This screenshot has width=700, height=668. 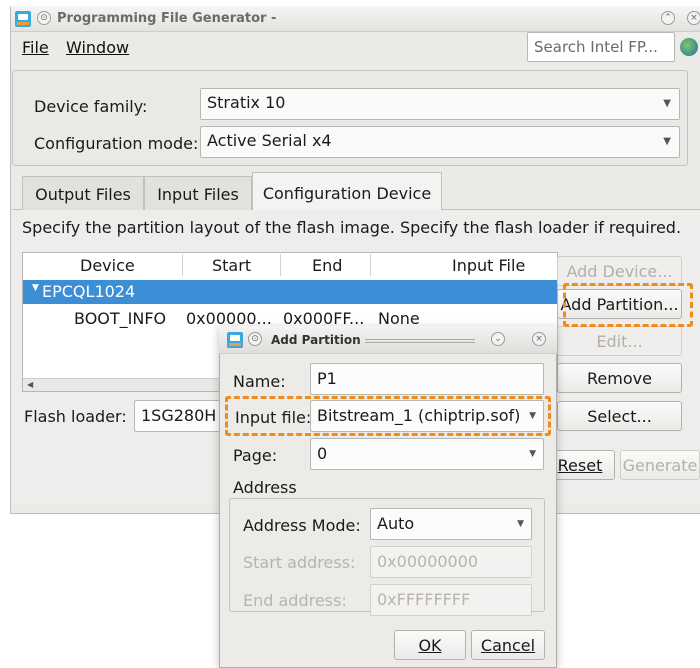 I want to click on configuration-mode-label: Configuration mode:, so click(x=116, y=143).